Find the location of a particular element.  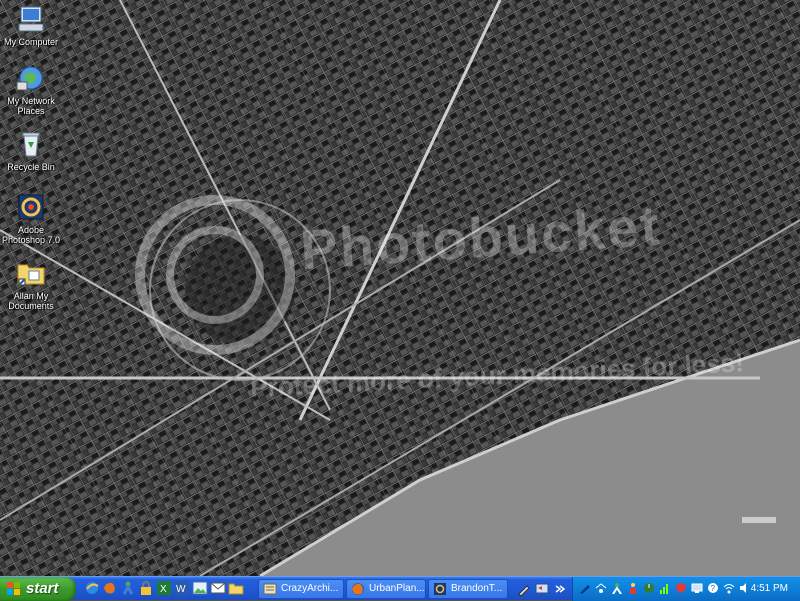

desktop-icon-allan-my-documents: Allan My Documents is located at coordinates (31, 284).